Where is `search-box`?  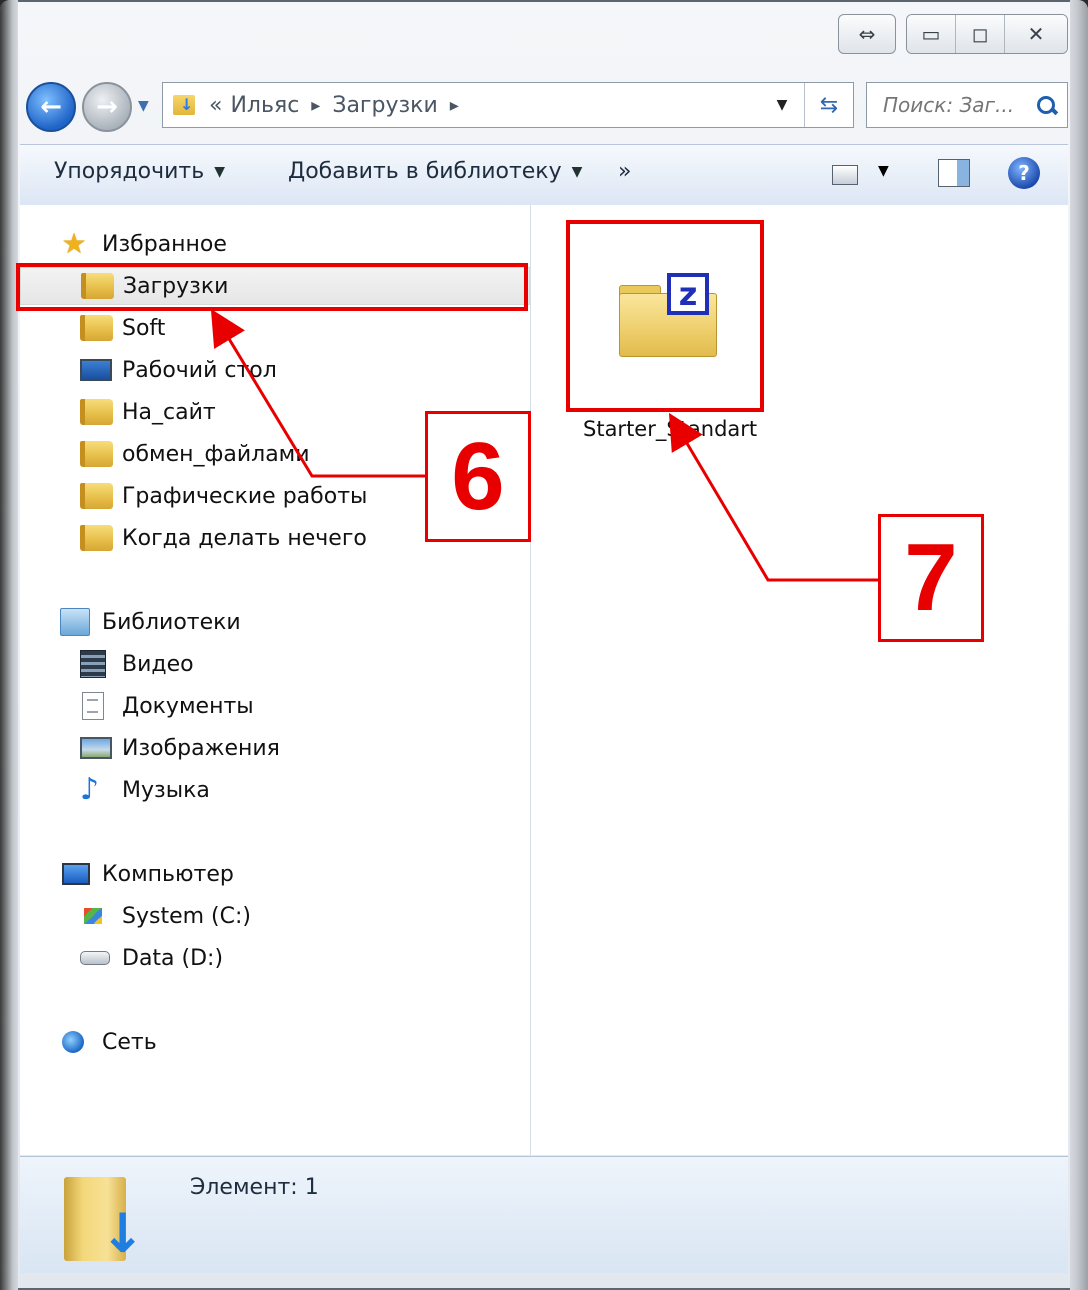 search-box is located at coordinates (967, 105).